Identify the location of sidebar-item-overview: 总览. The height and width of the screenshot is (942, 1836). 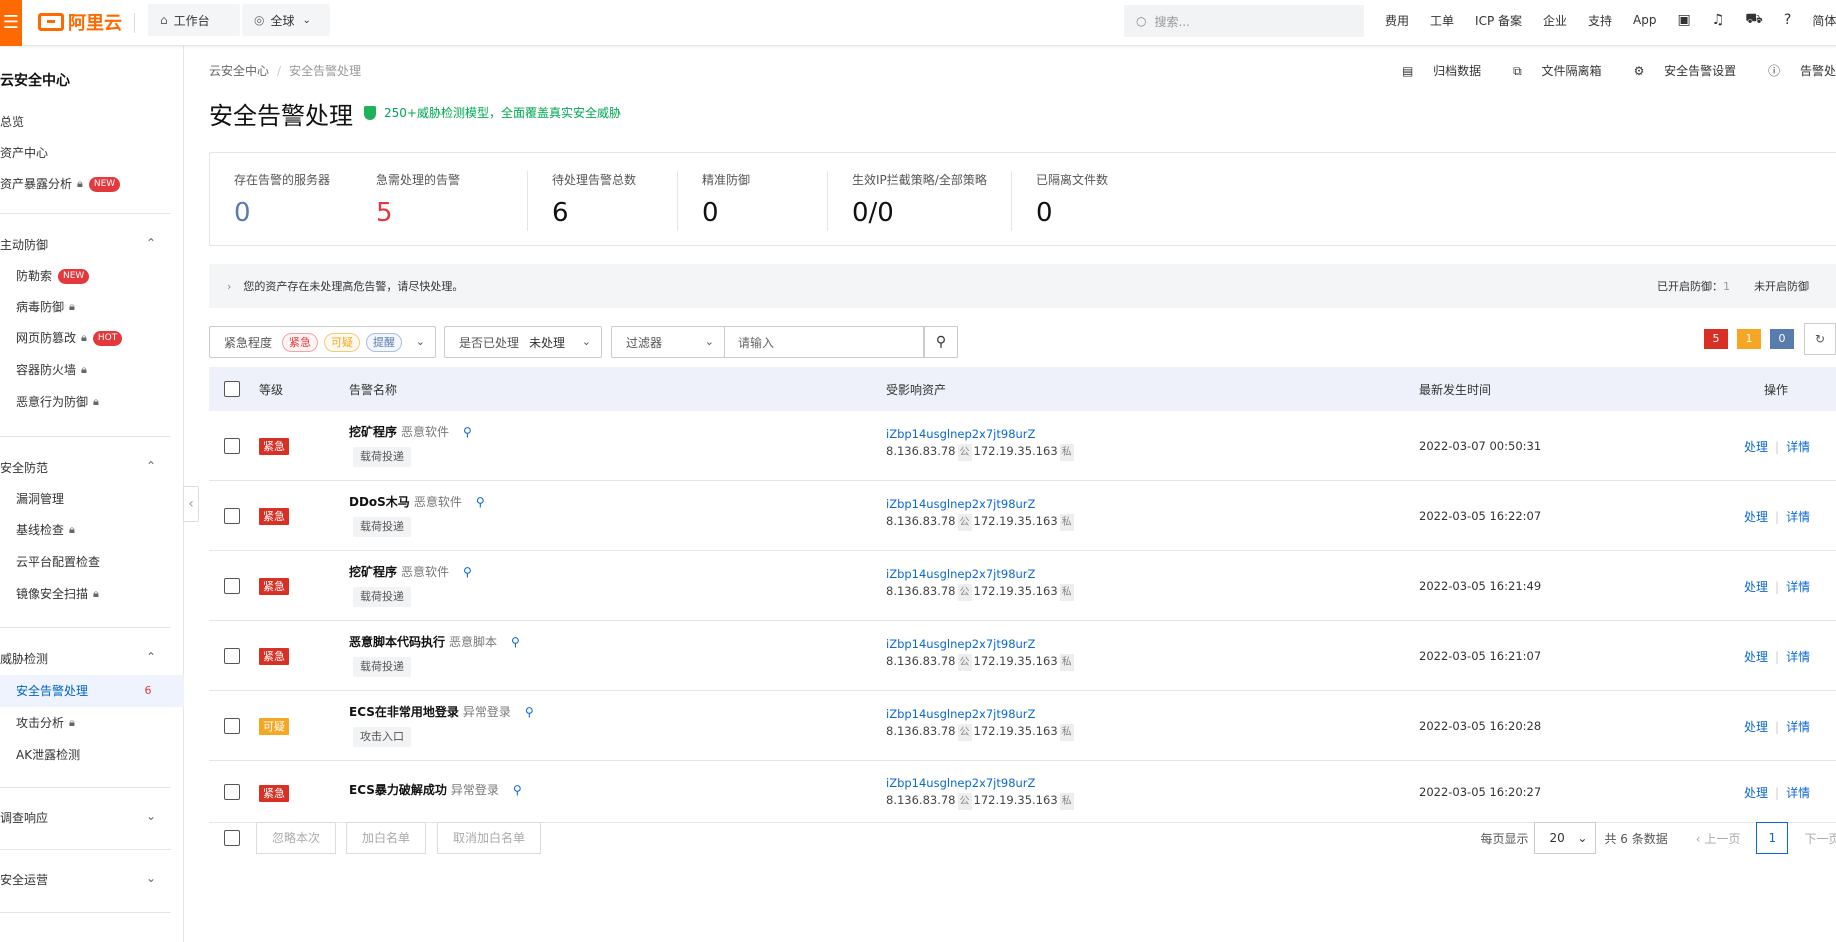
(12, 122).